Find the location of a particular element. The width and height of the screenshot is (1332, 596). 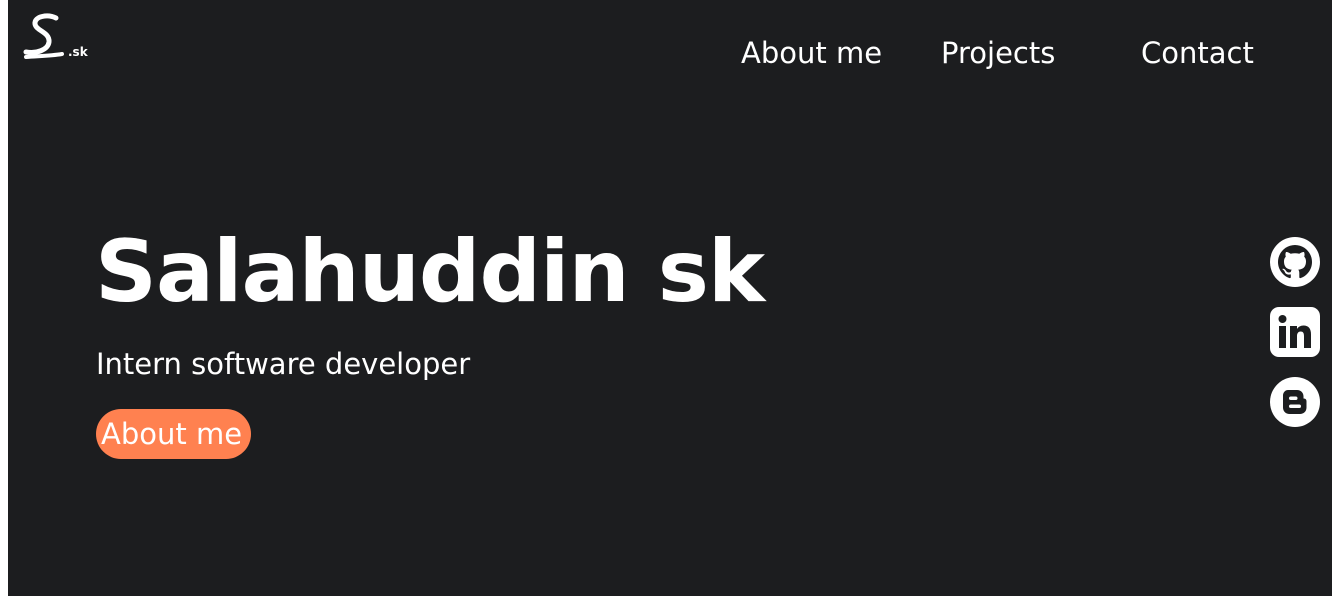

main-nav: About me Projects Contact is located at coordinates (670, 53).